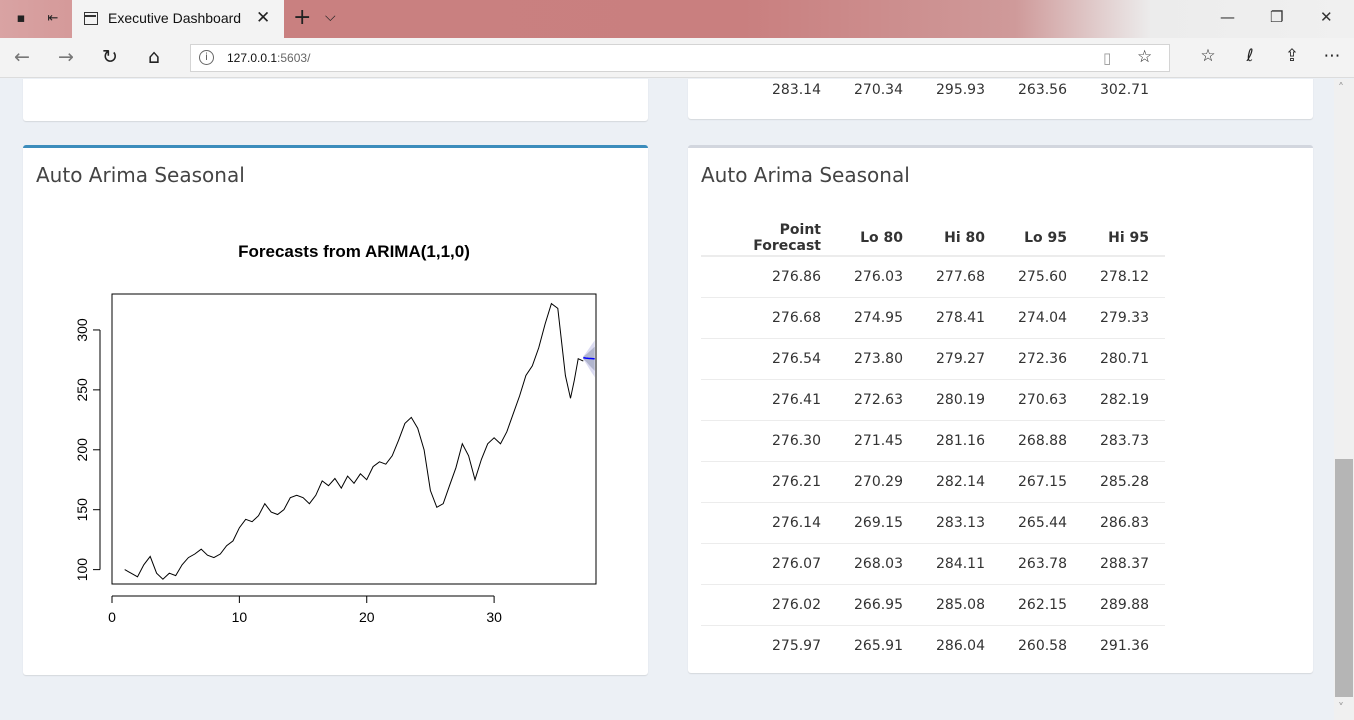 This screenshot has height=720, width=1354. I want to click on tab-list-chevron-icon: ⌵, so click(330, 17).